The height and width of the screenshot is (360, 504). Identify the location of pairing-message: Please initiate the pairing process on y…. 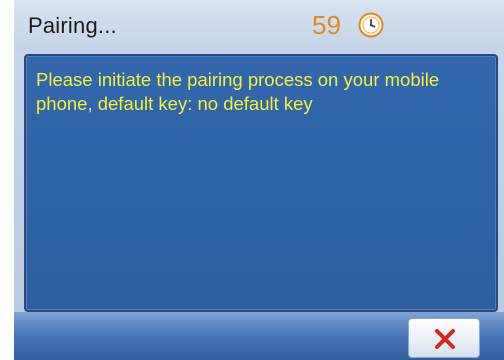
(238, 91).